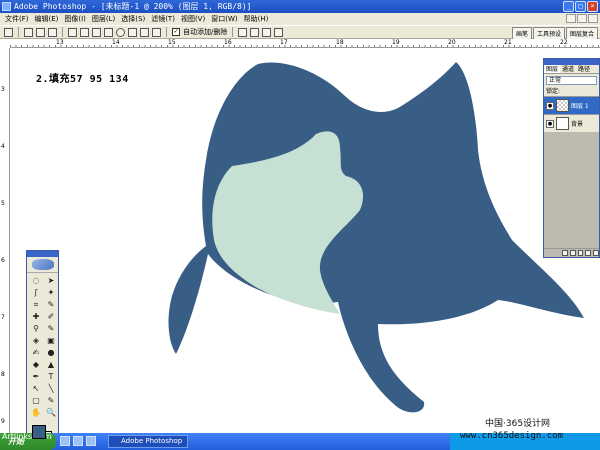 This screenshot has height=450, width=600. I want to click on magic-wand-tool-icon: ✦, so click(51, 292).